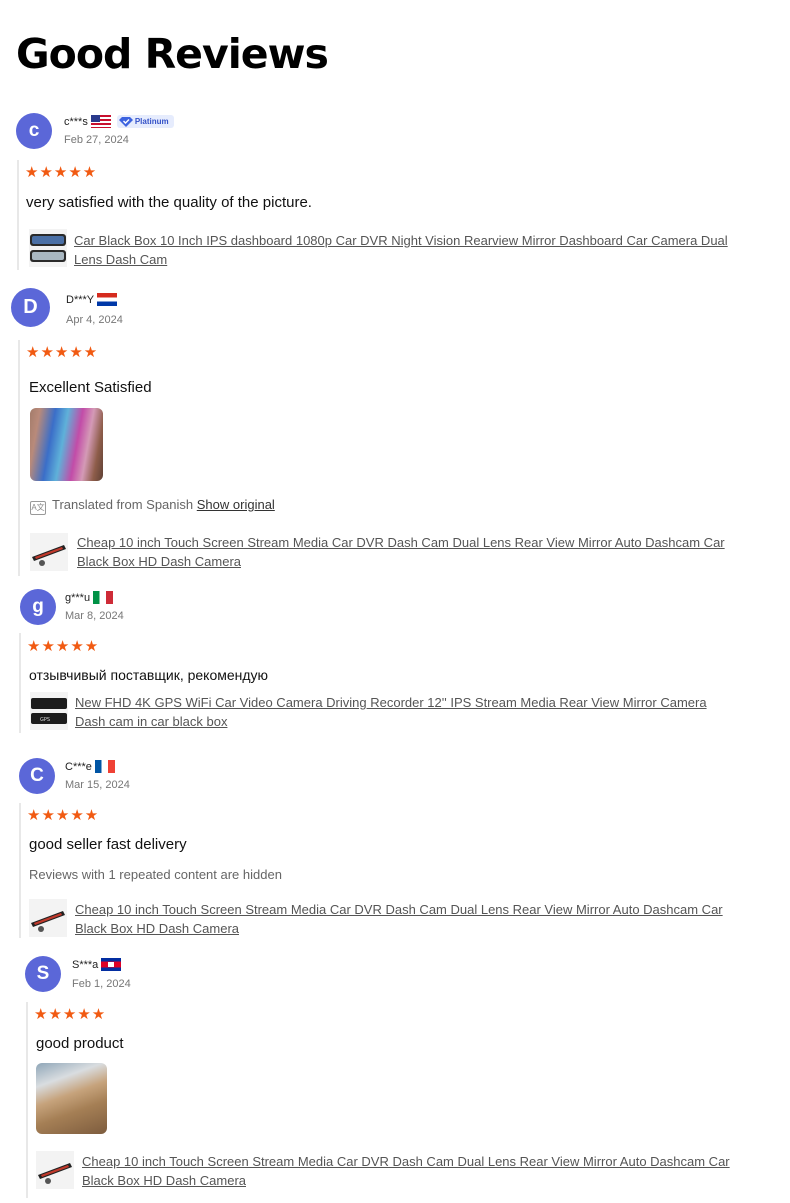 The width and height of the screenshot is (790, 1203). Describe the element at coordinates (125, 122) in the screenshot. I see `diamond-icon` at that location.